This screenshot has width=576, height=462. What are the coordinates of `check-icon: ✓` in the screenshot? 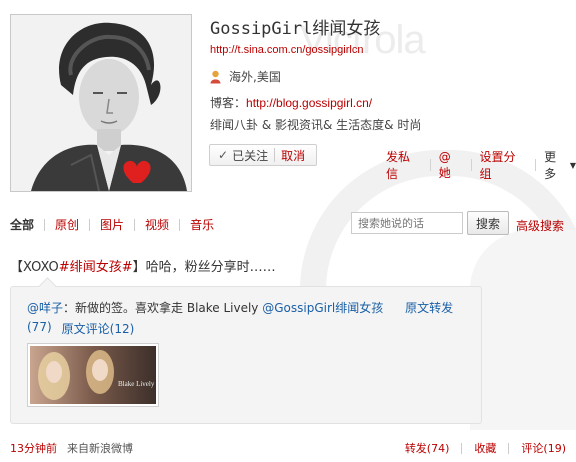 It's located at (223, 155).